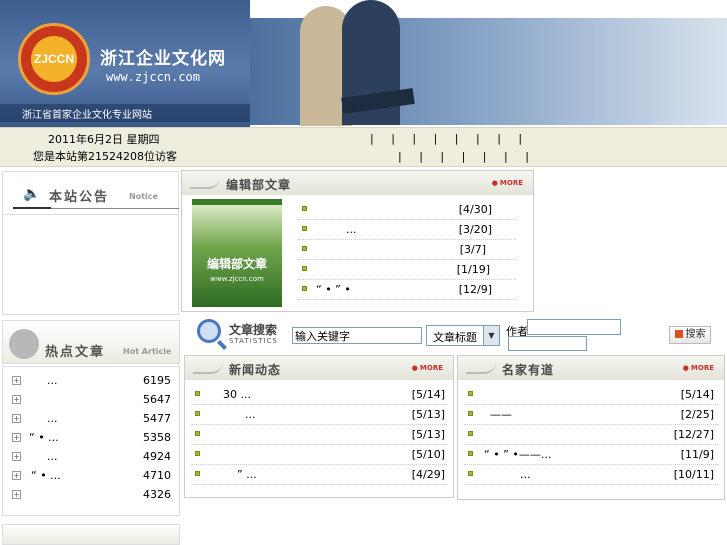 The height and width of the screenshot is (545, 727). Describe the element at coordinates (319, 475) in the screenshot. I see `list-item: ” ... [4/29]` at that location.